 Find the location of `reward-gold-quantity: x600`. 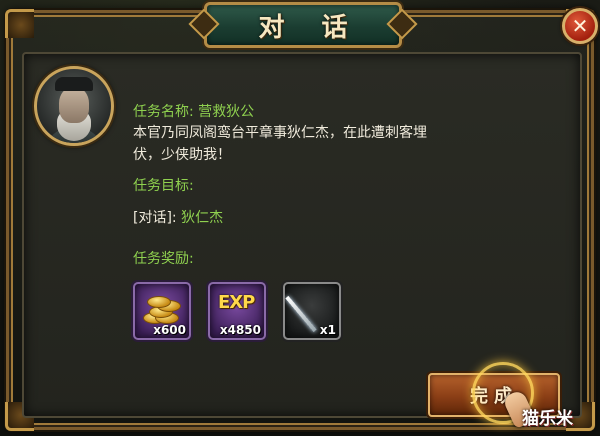

reward-gold-quantity: x600 is located at coordinates (169, 330).